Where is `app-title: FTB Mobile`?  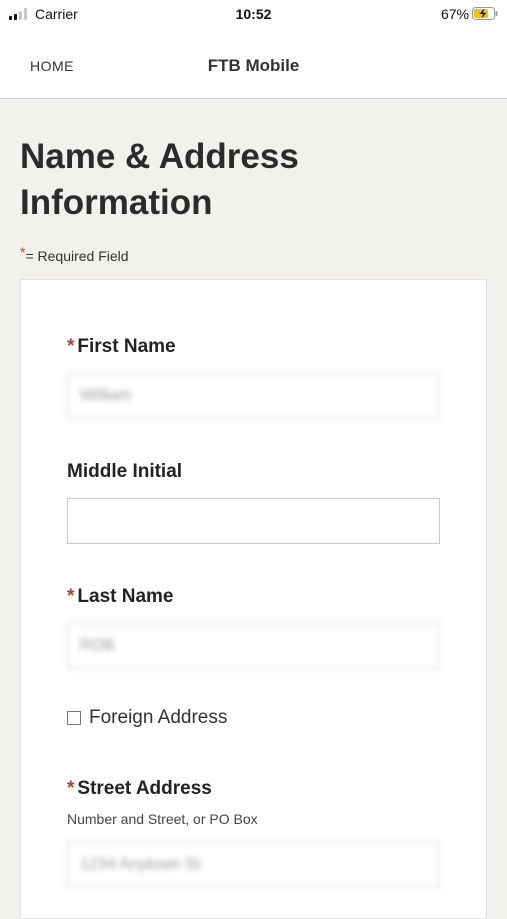 app-title: FTB Mobile is located at coordinates (253, 65).